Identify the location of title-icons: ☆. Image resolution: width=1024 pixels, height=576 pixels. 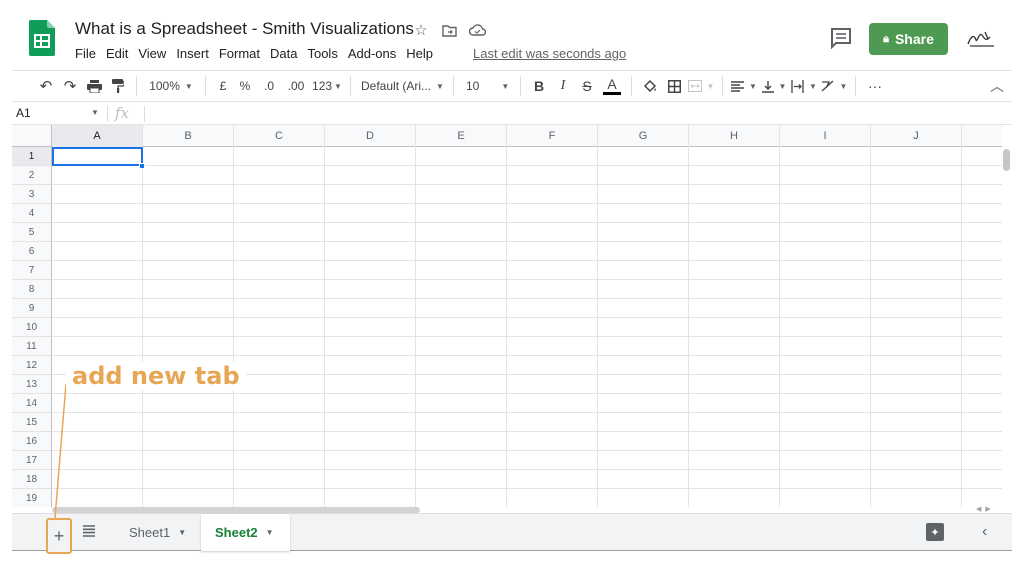
(449, 30).